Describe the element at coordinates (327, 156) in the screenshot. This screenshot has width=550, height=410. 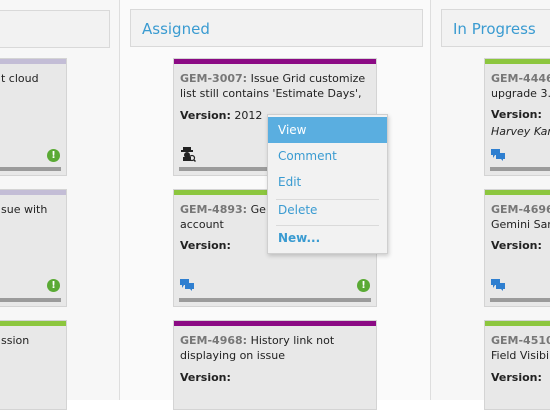
I see `menu-item-comment: Comment` at that location.